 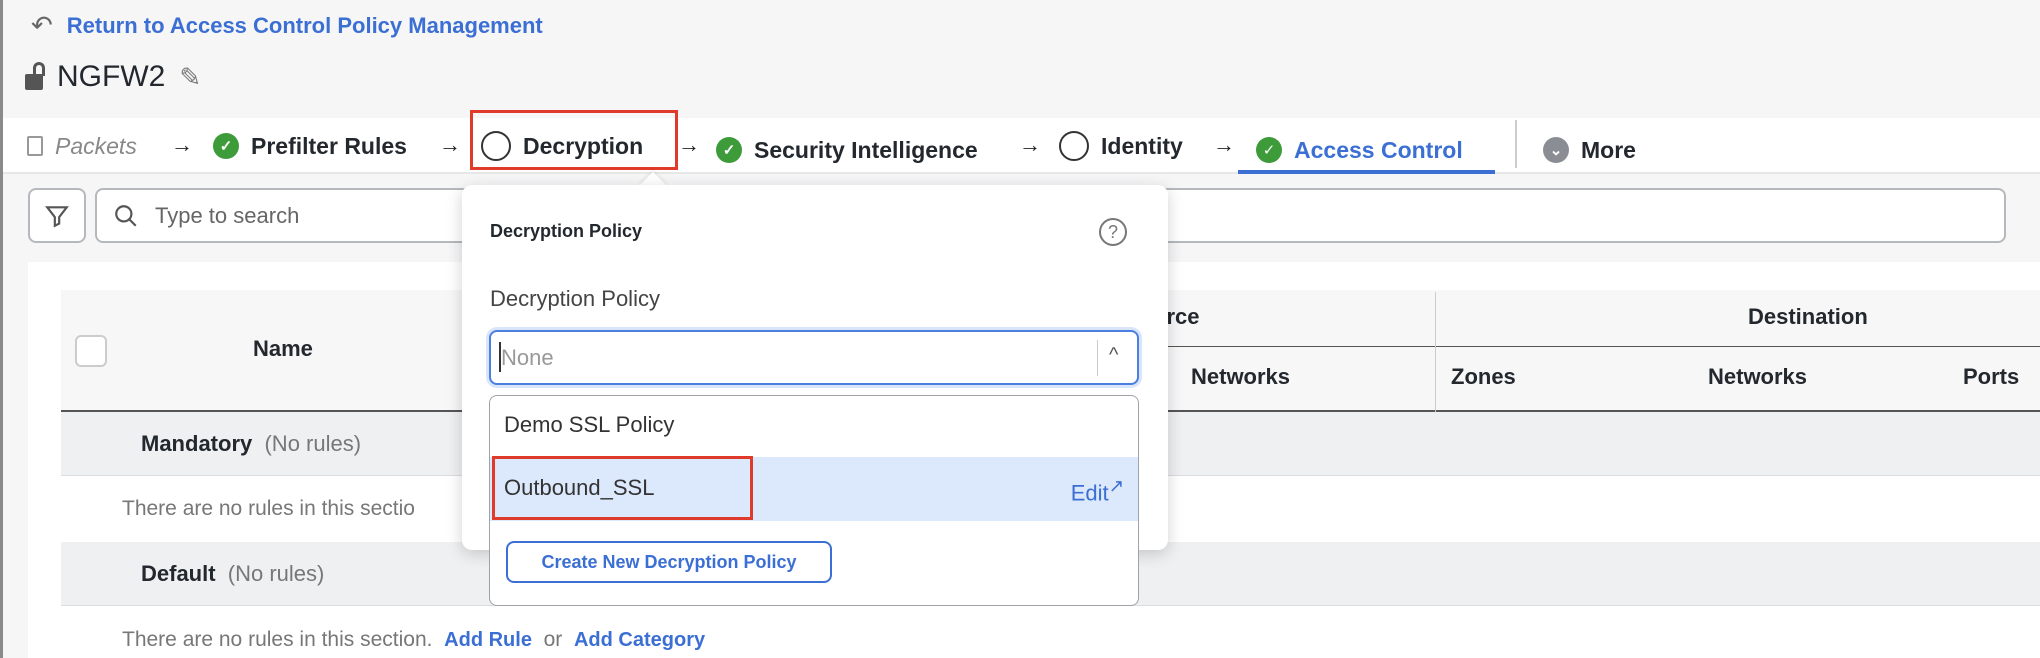 I want to click on tab-prefilter-rules: ✓ Prefilter Rules, so click(x=310, y=146).